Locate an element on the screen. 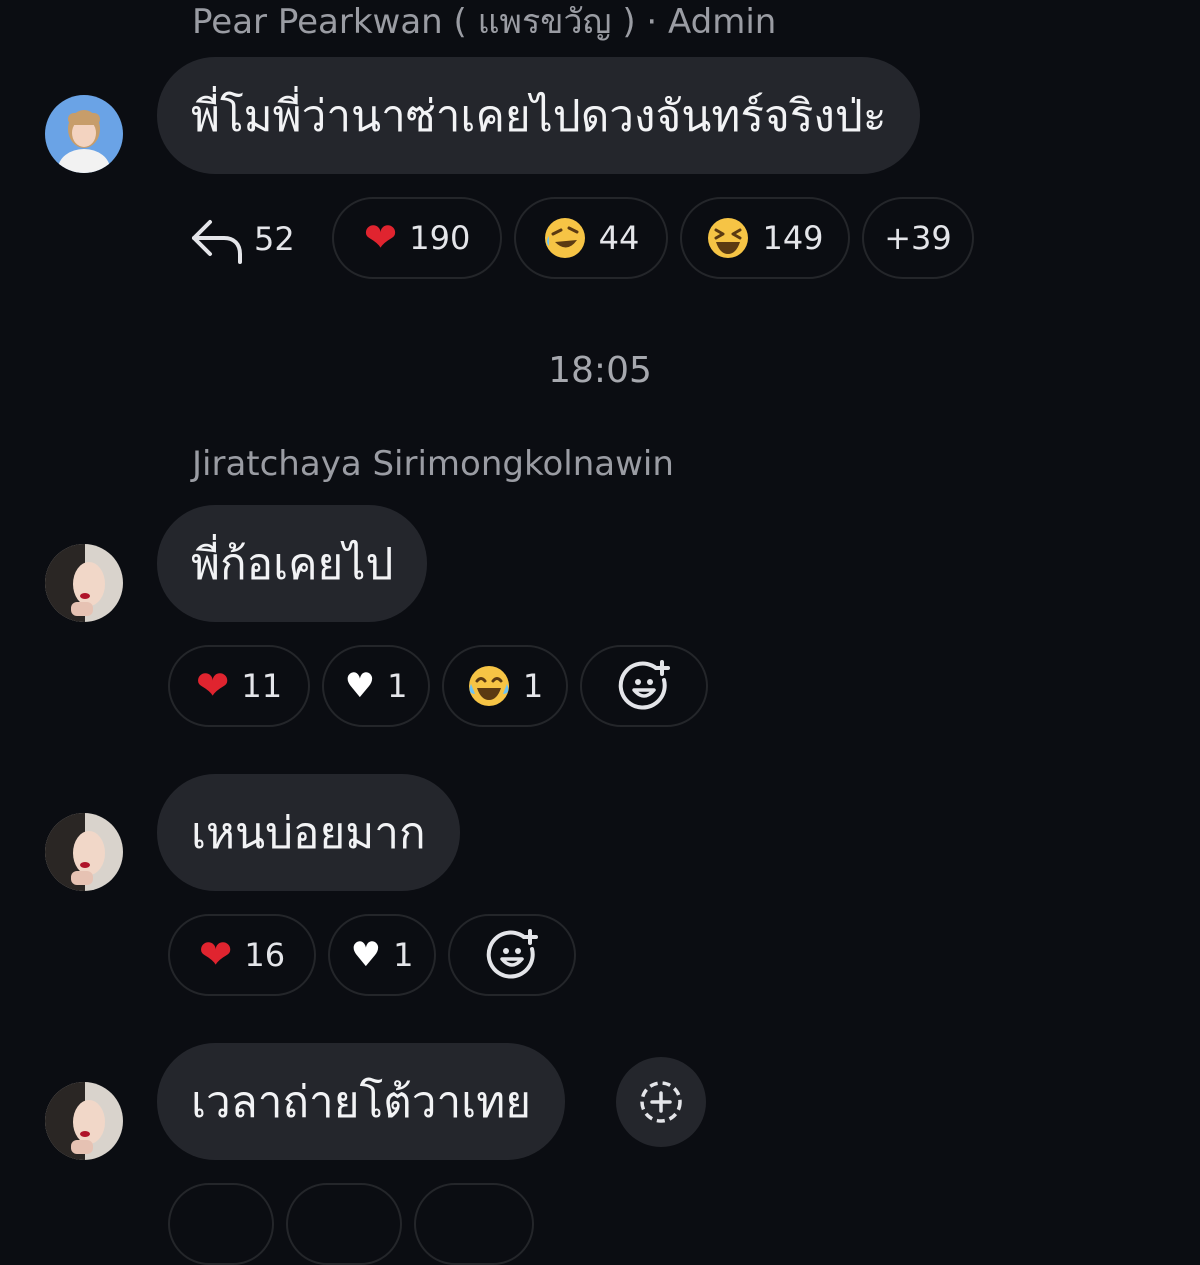  laughing-face-icon is located at coordinates (728, 238).